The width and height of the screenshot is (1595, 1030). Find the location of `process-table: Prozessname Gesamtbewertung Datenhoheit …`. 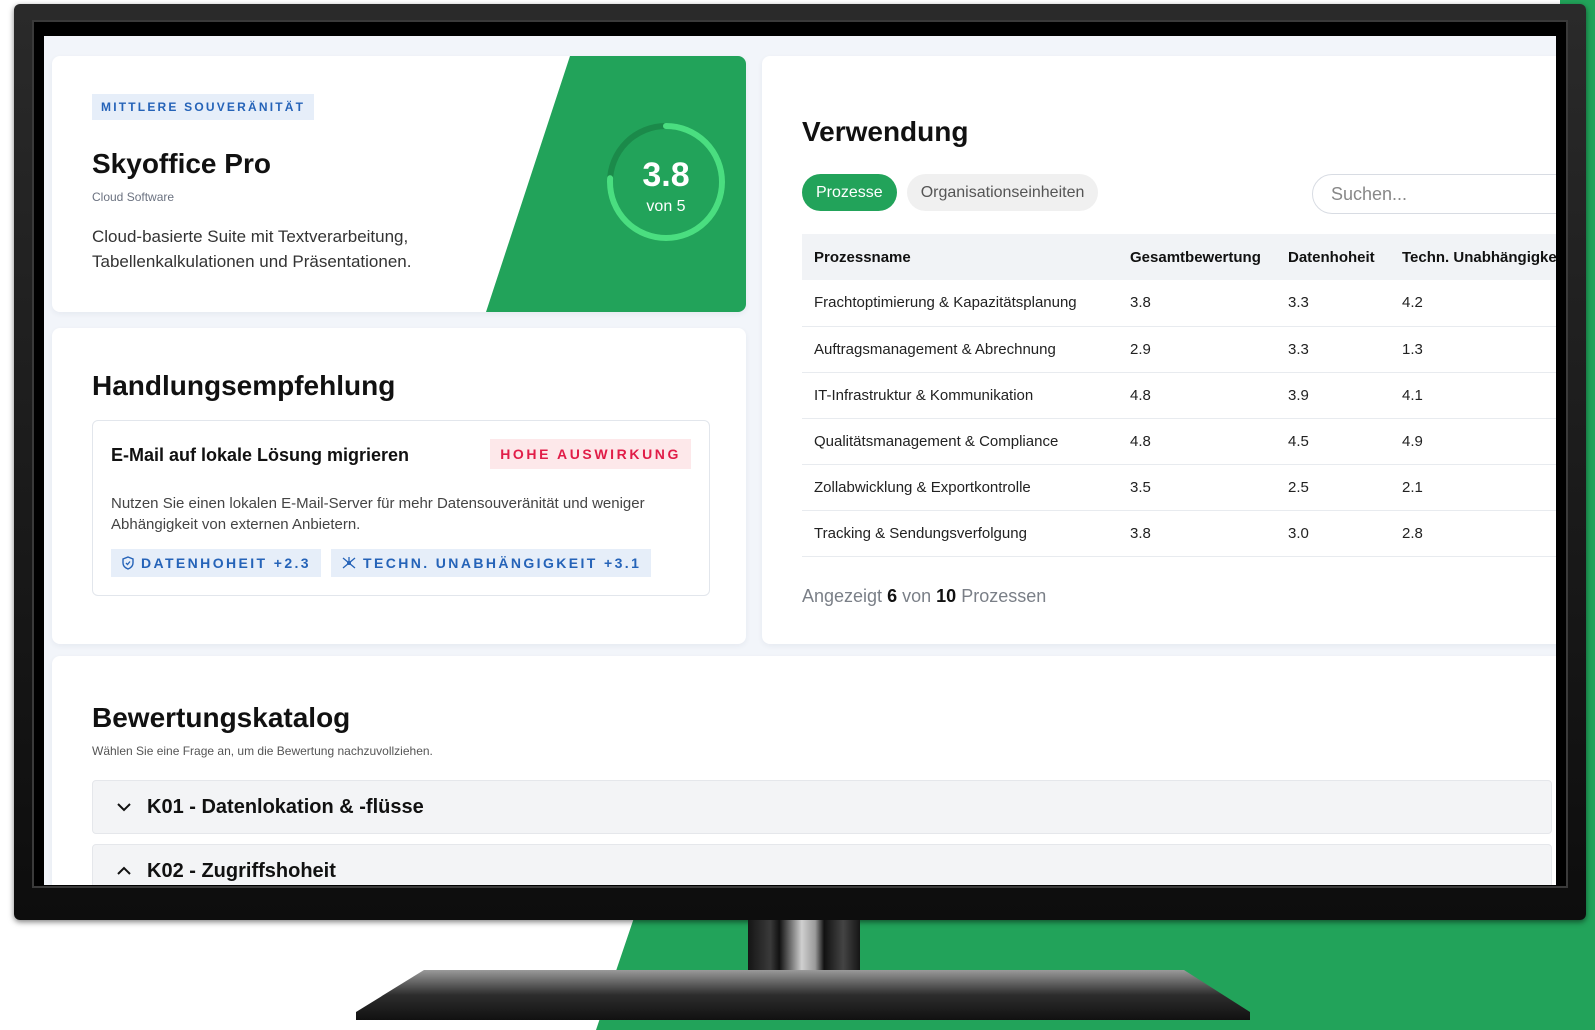

process-table: Prozessname Gesamtbewertung Datenhoheit … is located at coordinates (1179, 395).